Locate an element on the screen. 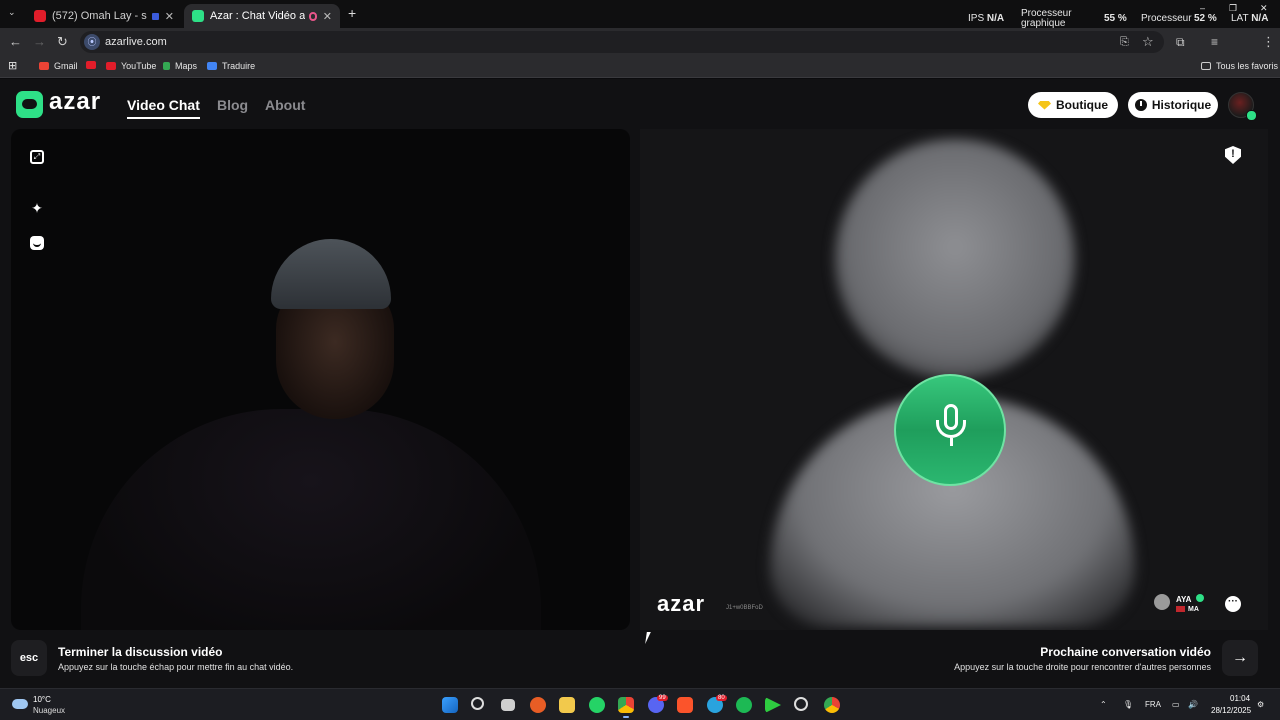 The width and height of the screenshot is (1280, 720). weather-cloud-icon is located at coordinates (20, 704).